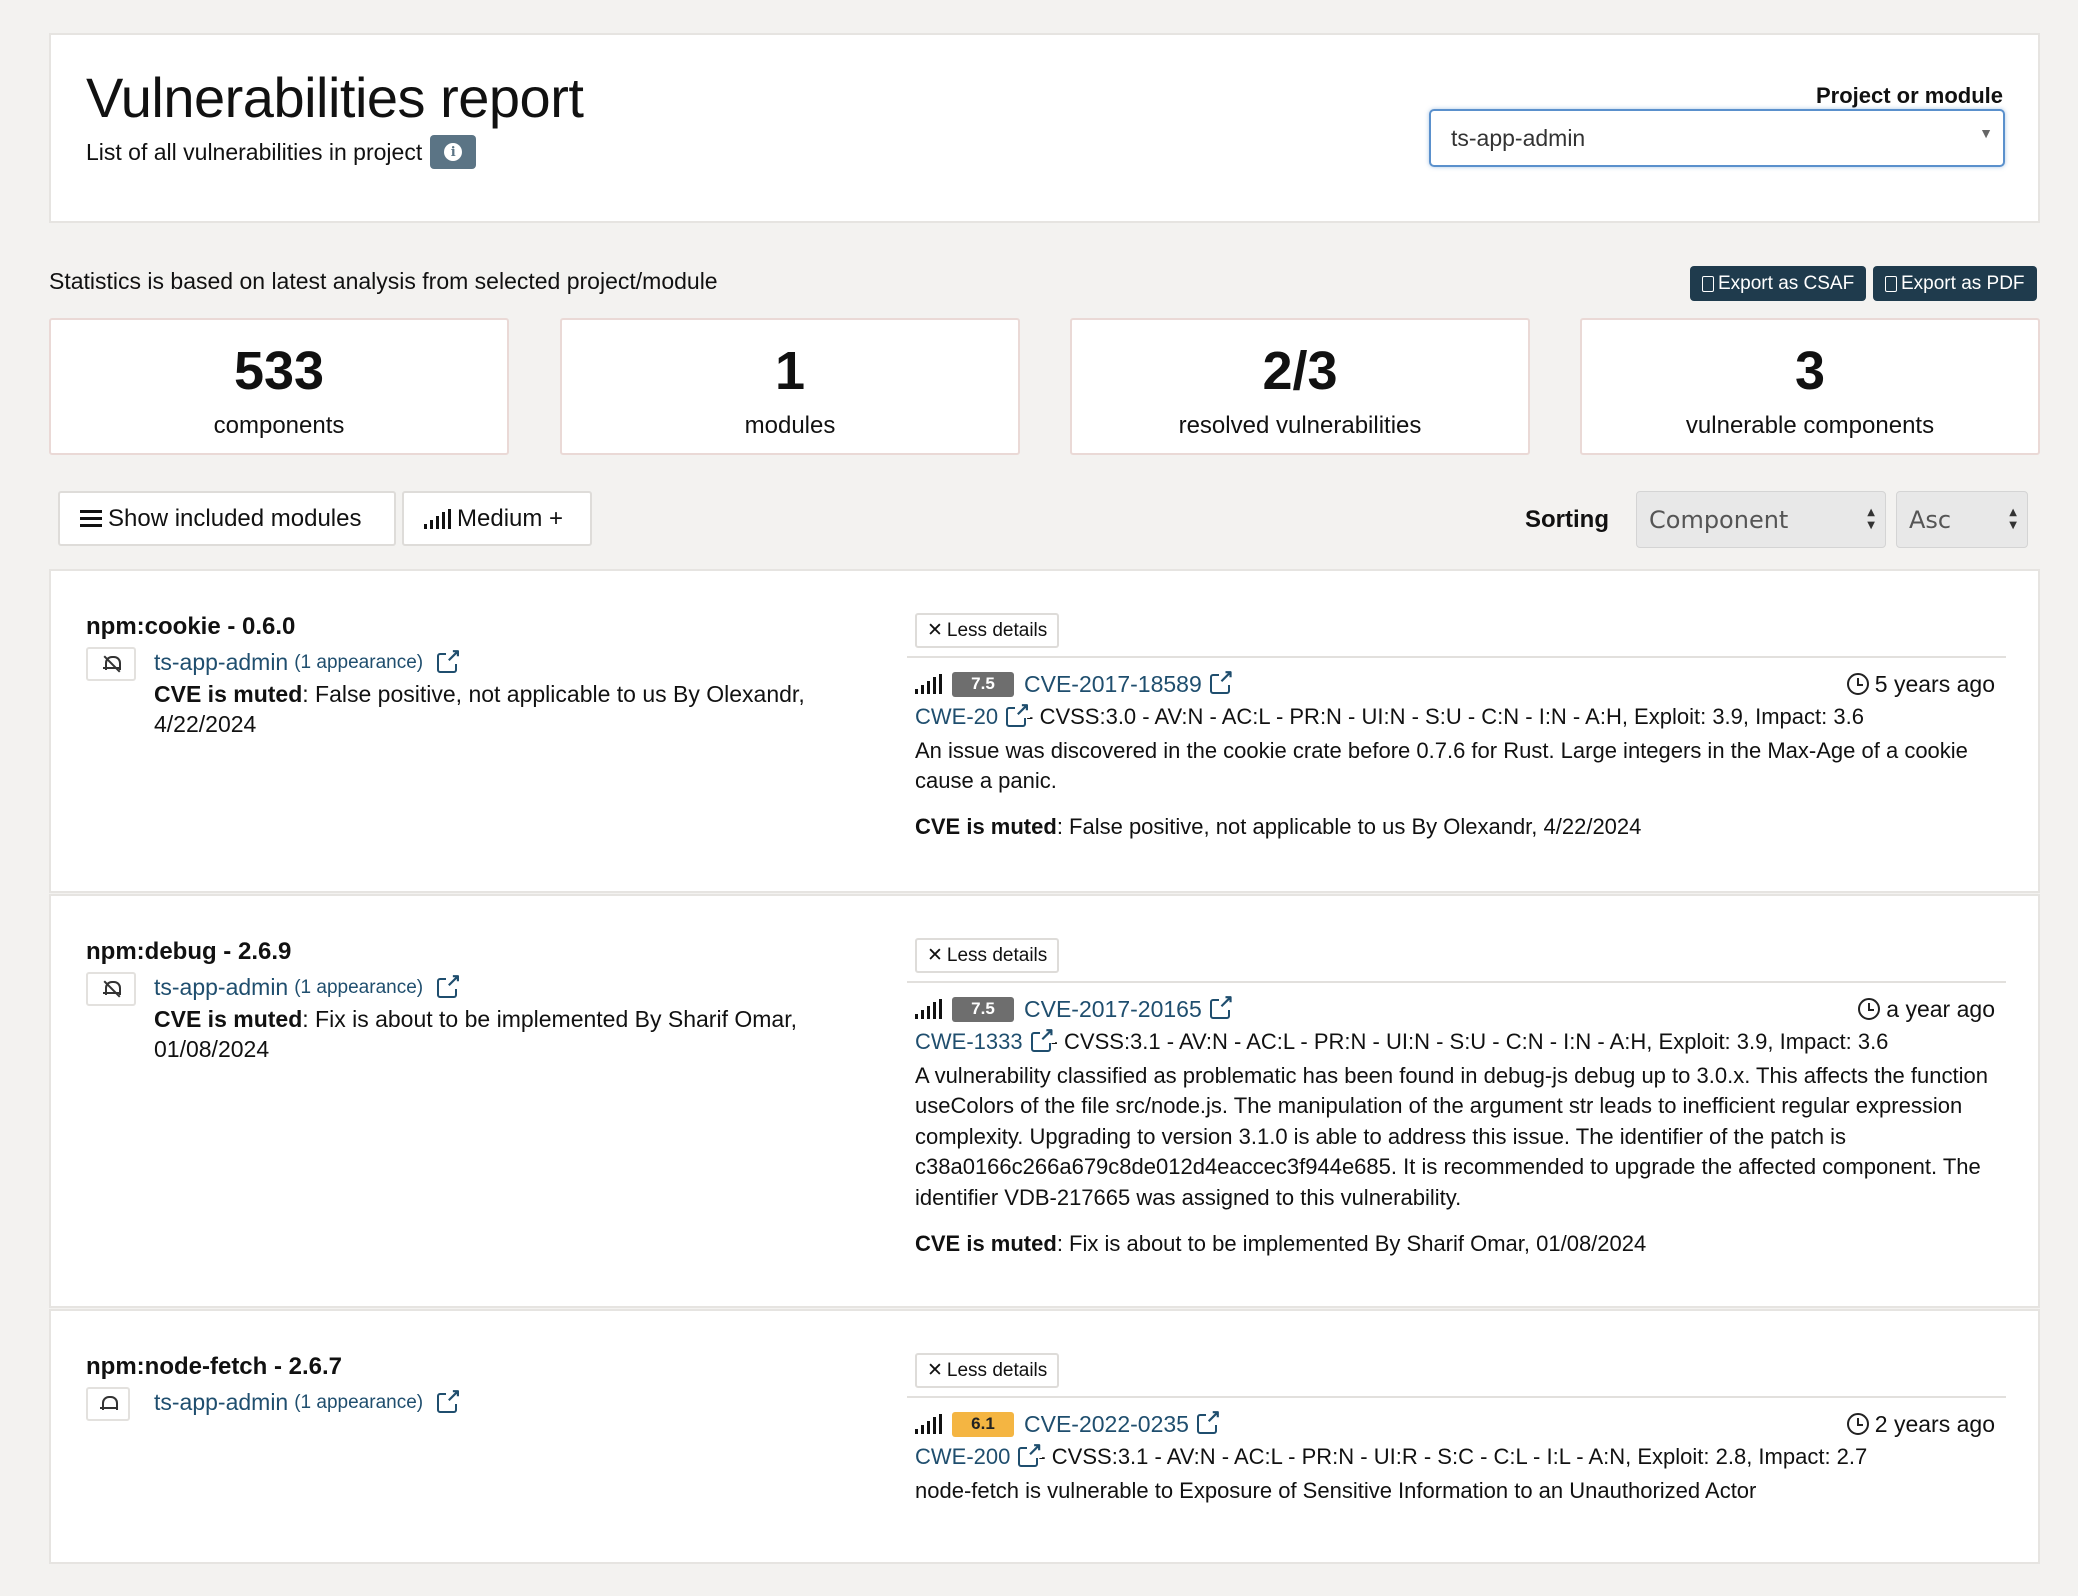 The width and height of the screenshot is (2078, 1596). I want to click on severity-filter-button: Medium +, so click(497, 518).